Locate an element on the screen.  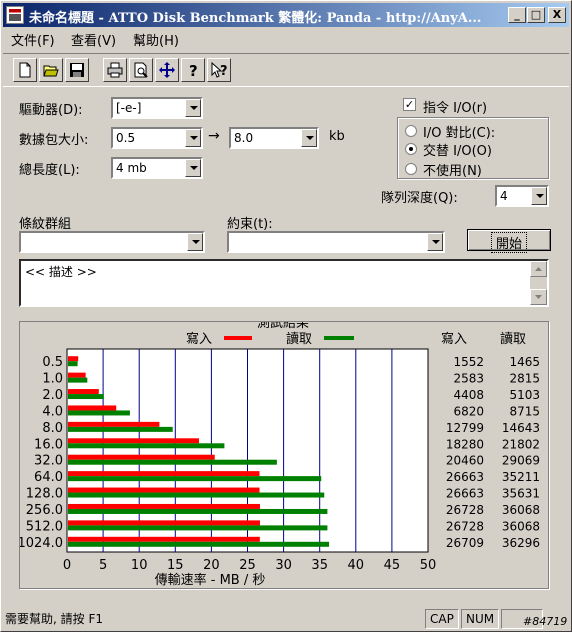
y-tick-label: 32.0 is located at coordinates (48, 461).